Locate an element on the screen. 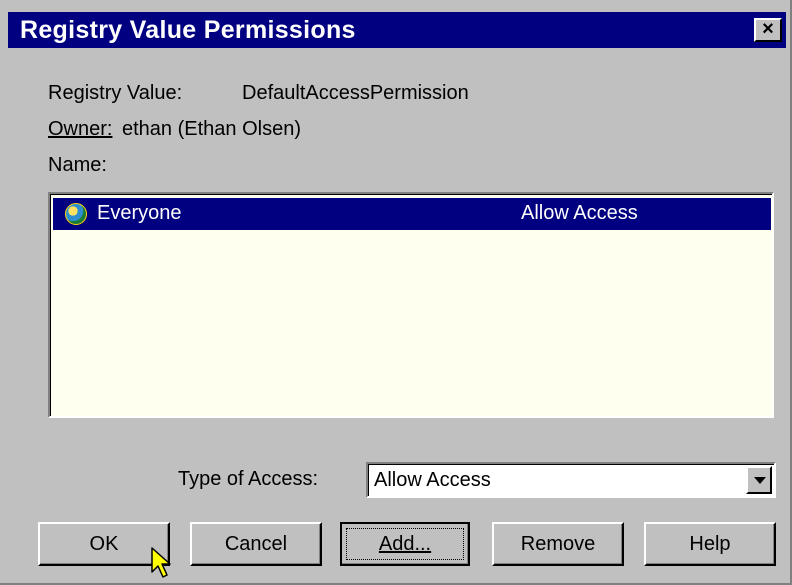  cancel-button-label: Cancel is located at coordinates (256, 544).